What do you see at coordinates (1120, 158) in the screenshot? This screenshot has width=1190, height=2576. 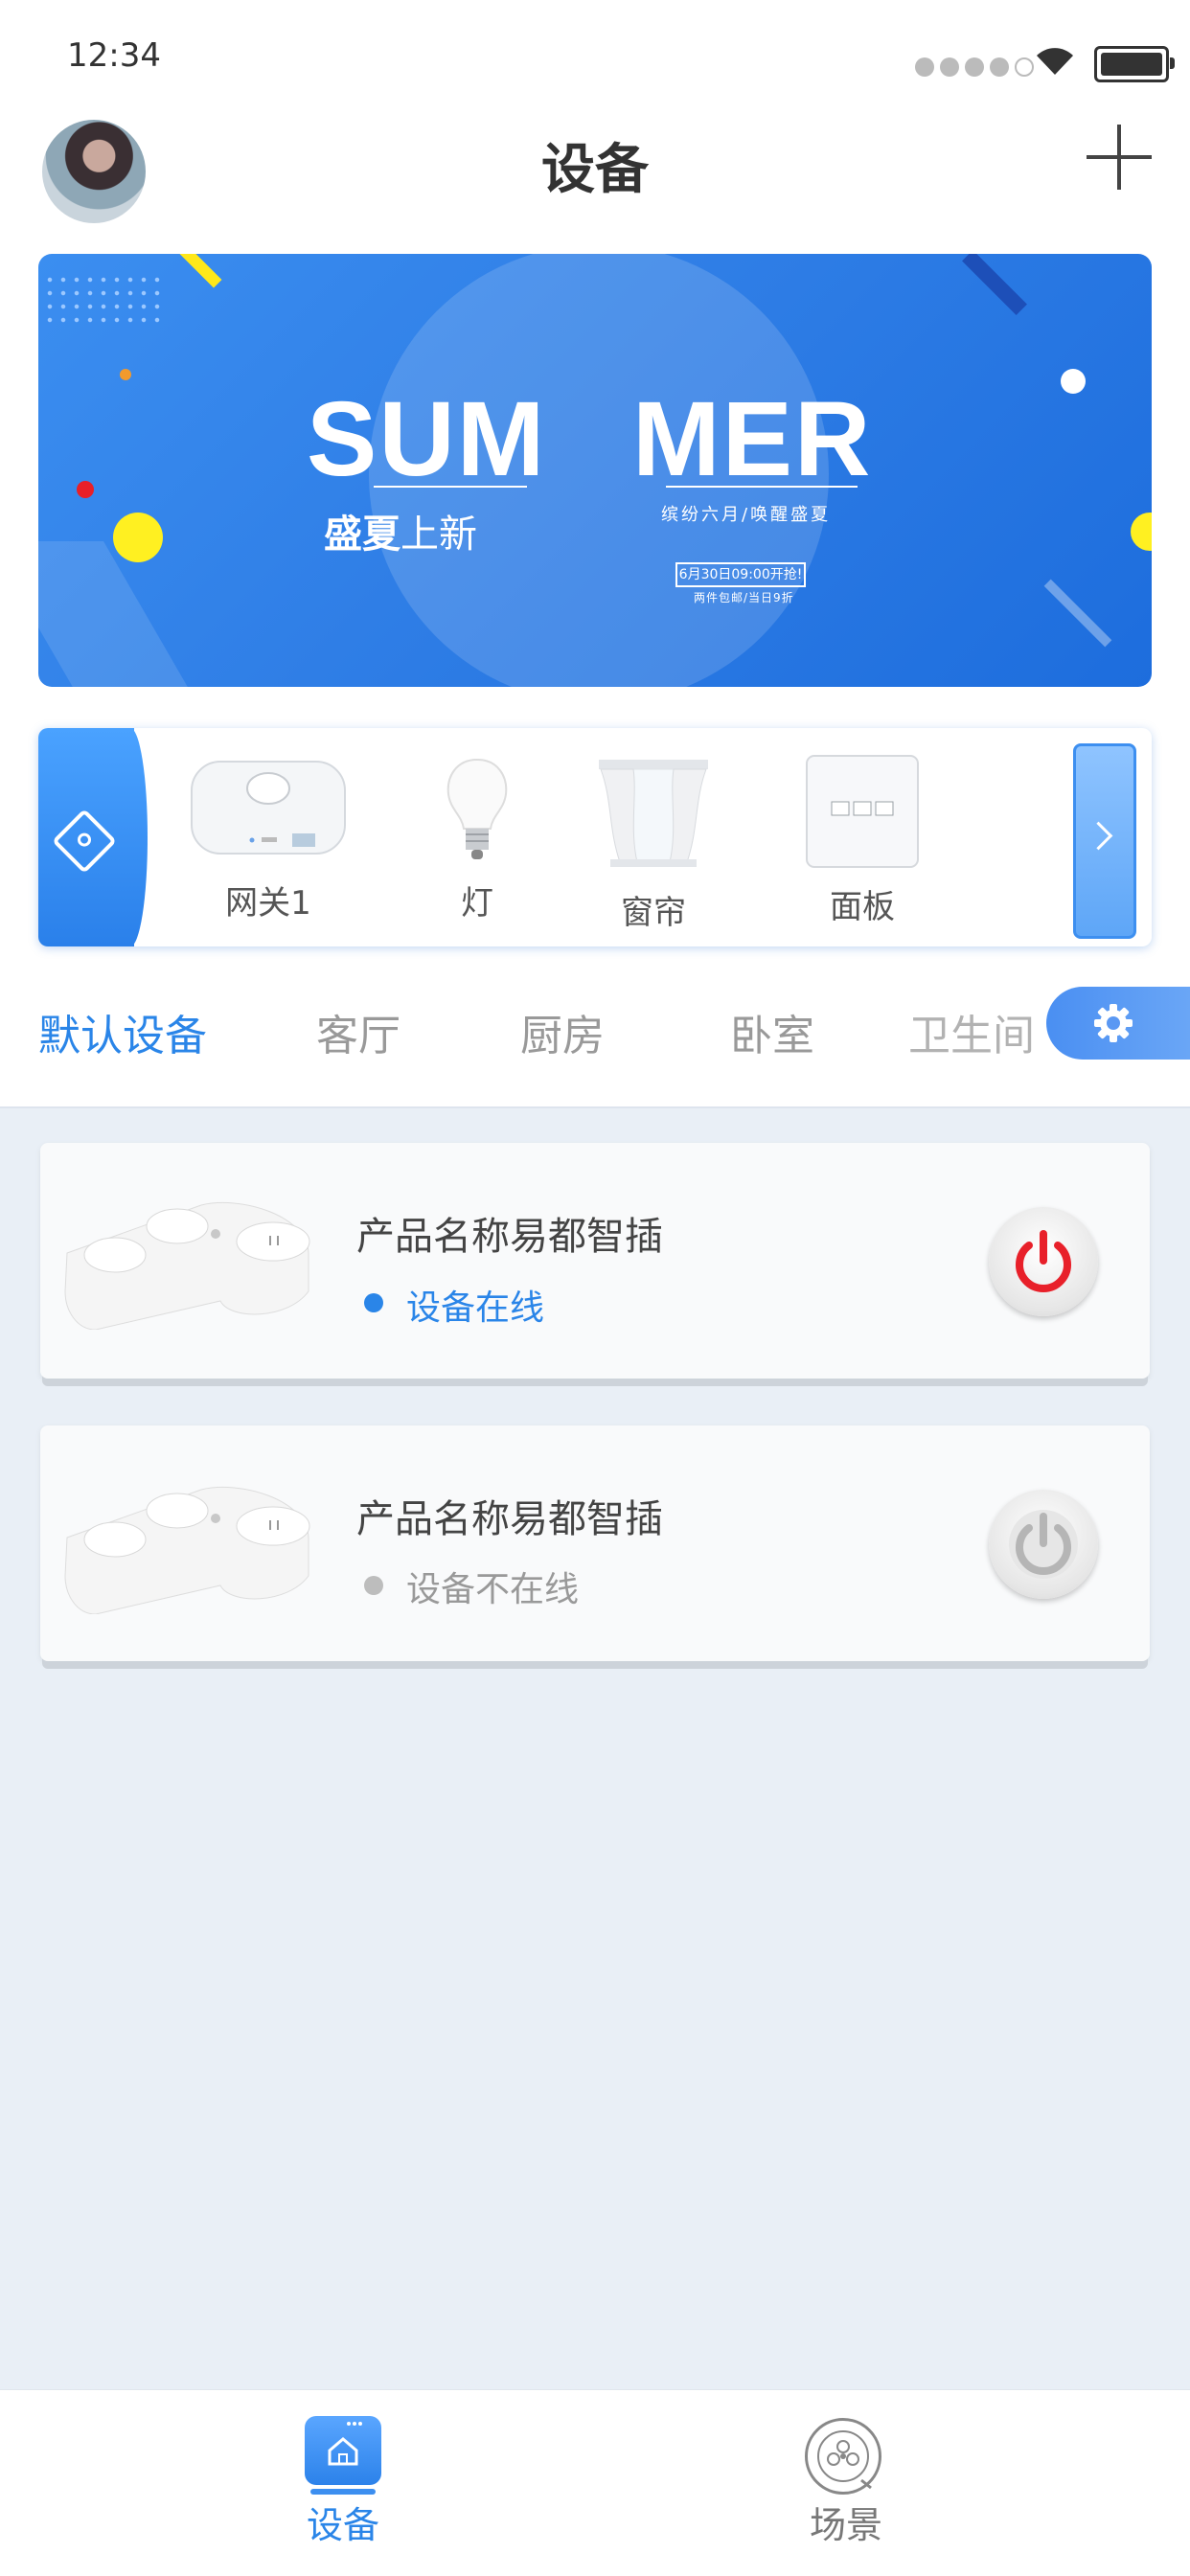 I see `add-device-button` at bounding box center [1120, 158].